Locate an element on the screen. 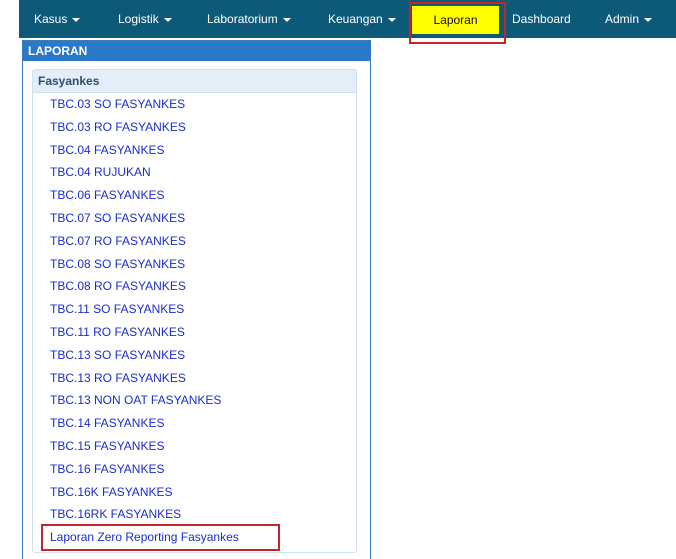 Image resolution: width=676 pixels, height=559 pixels. nav-dashboard-label: Dashboard is located at coordinates (541, 19).